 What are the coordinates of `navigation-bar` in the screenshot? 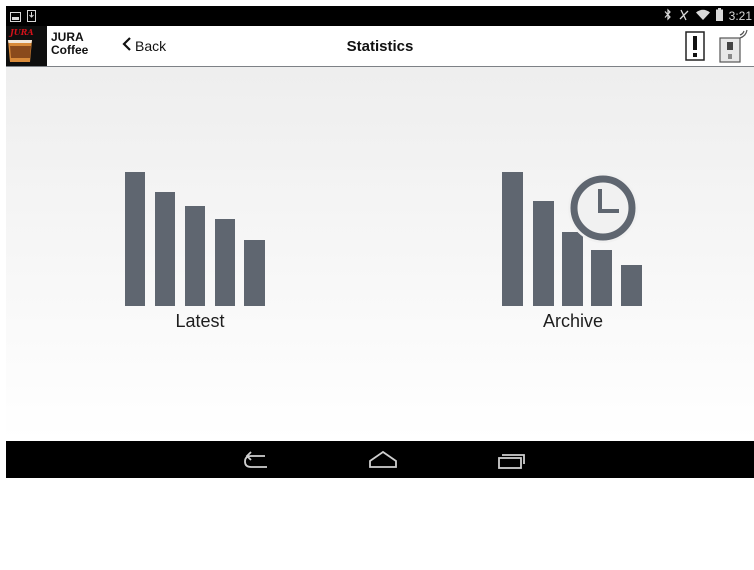 It's located at (380, 459).